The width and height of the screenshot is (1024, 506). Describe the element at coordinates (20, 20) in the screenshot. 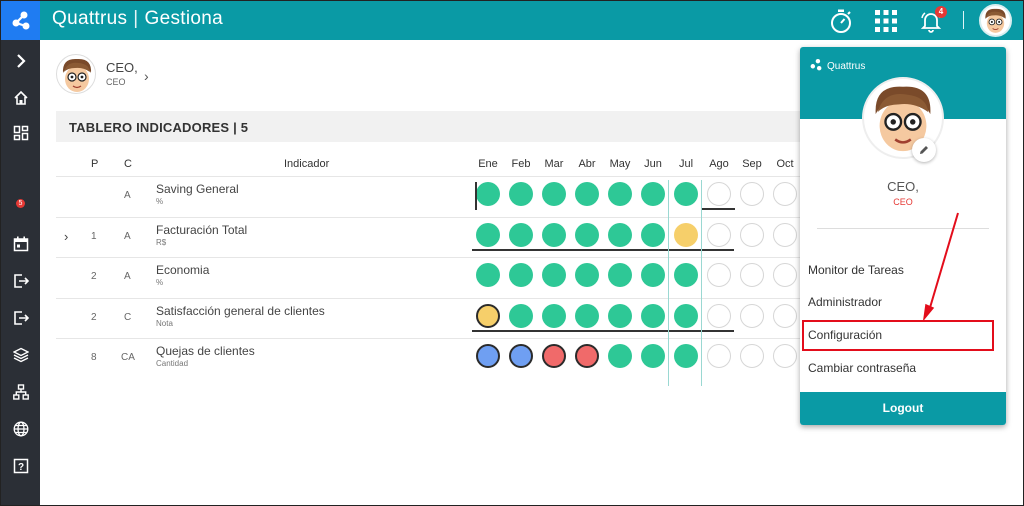

I see `logo-icon` at that location.